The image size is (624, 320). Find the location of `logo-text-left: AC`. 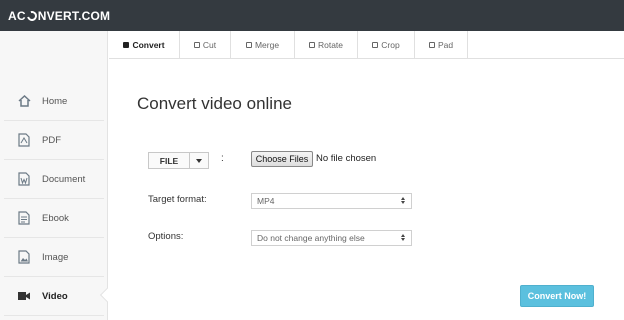

logo-text-left: AC is located at coordinates (17, 15).